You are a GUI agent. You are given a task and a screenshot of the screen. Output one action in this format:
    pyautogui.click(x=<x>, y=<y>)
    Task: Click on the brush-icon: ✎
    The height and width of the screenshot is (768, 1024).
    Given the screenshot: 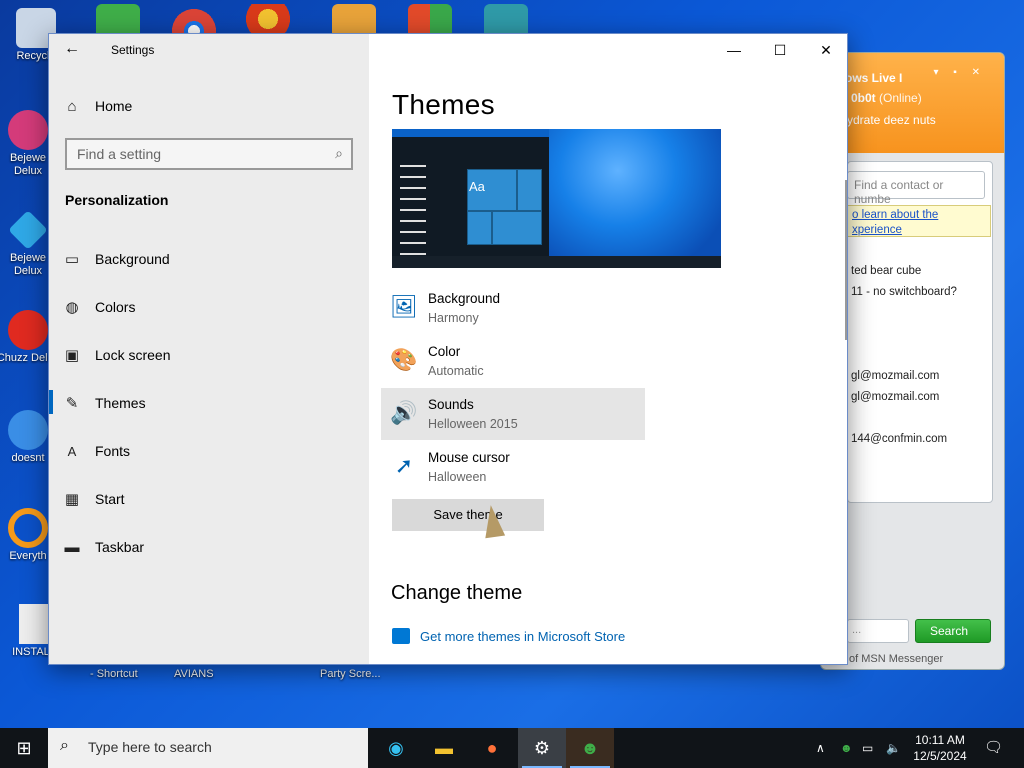 What is the action you would take?
    pyautogui.click(x=72, y=403)
    